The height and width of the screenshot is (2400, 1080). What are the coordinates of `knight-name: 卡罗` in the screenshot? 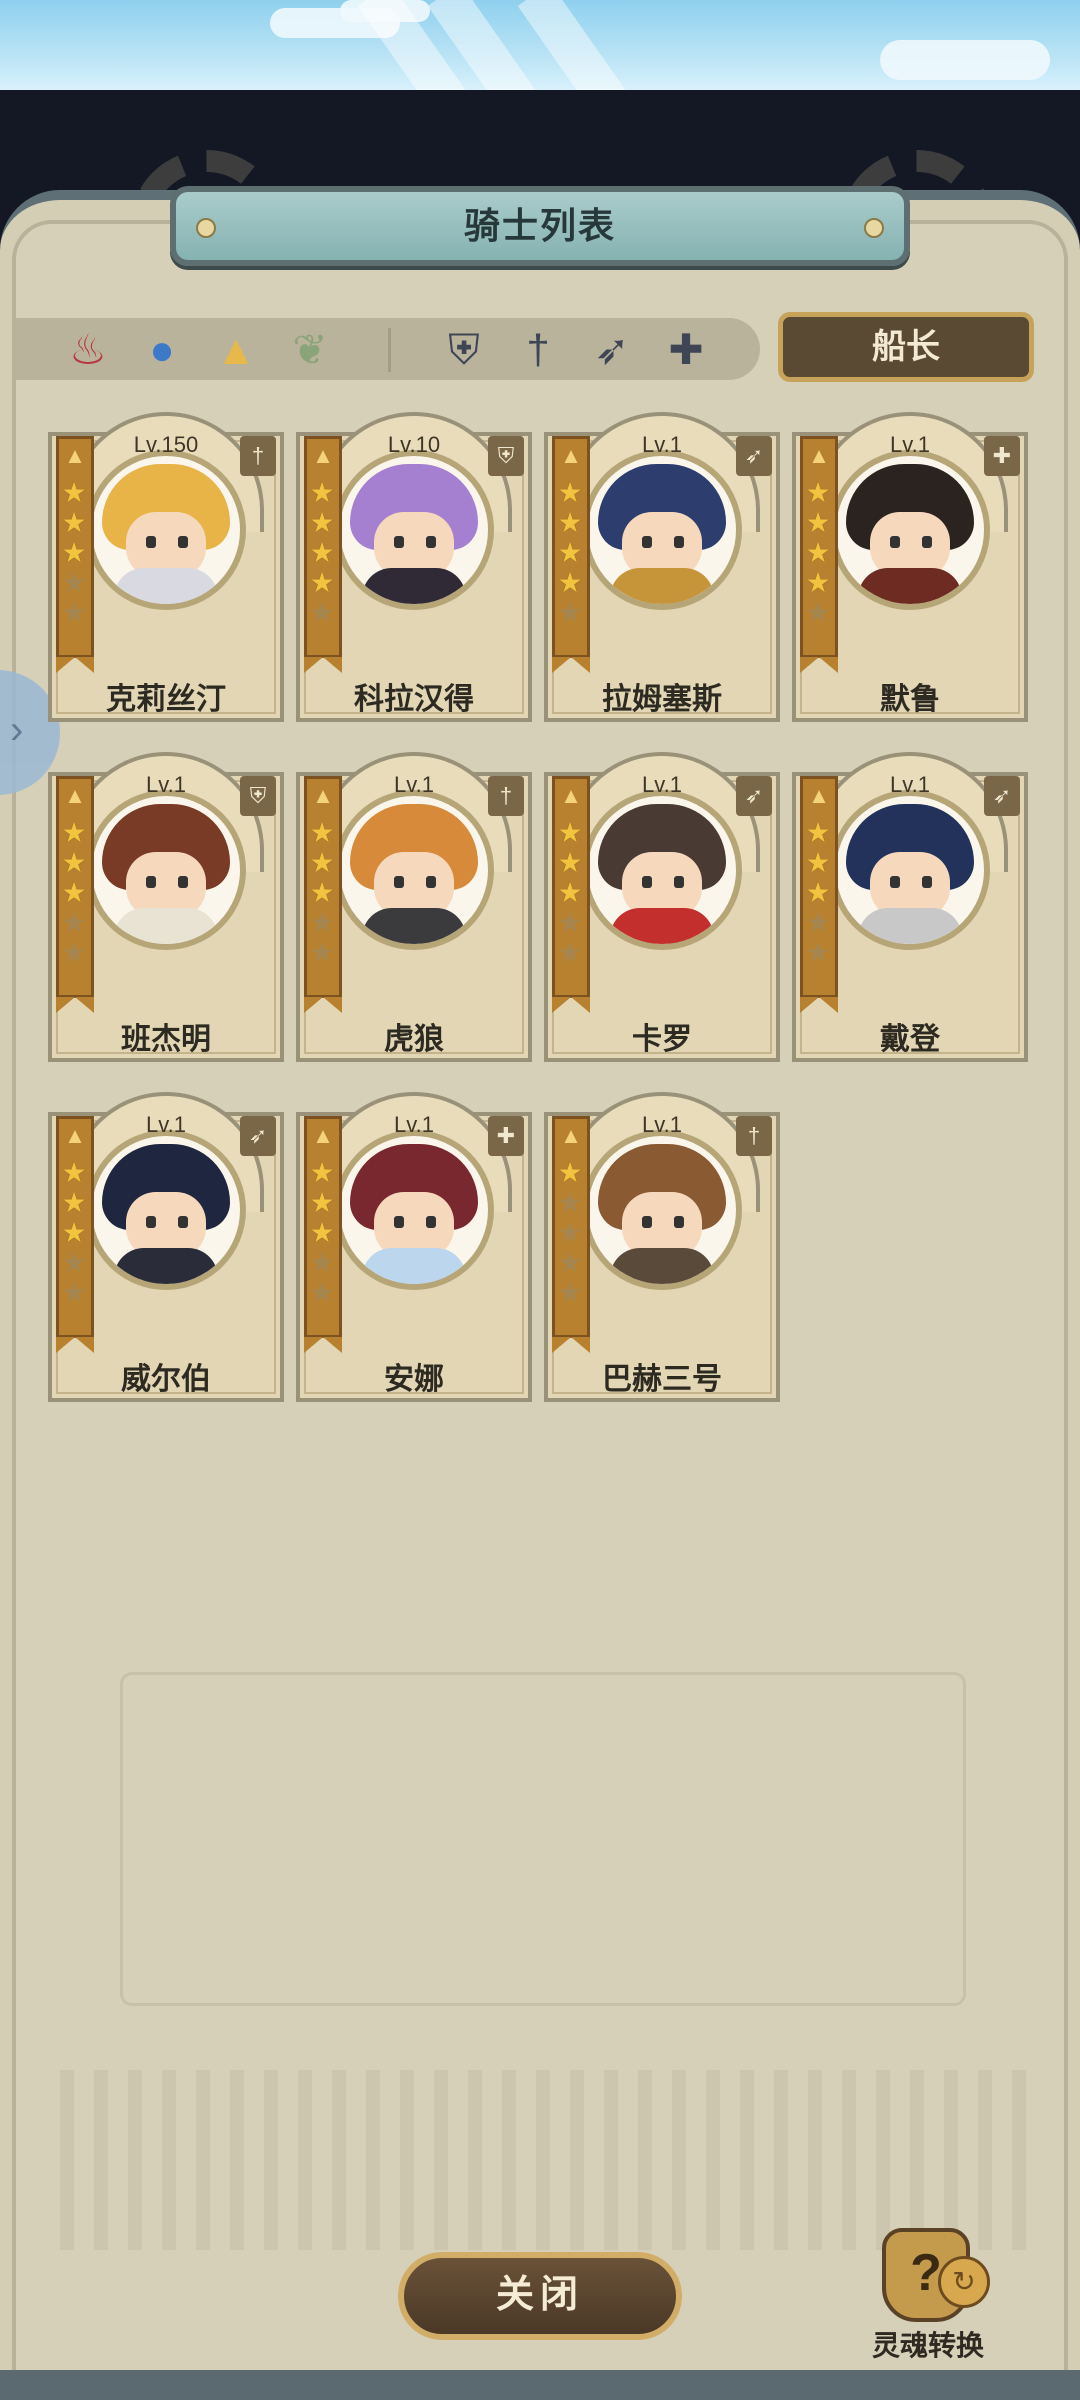 It's located at (662, 1039).